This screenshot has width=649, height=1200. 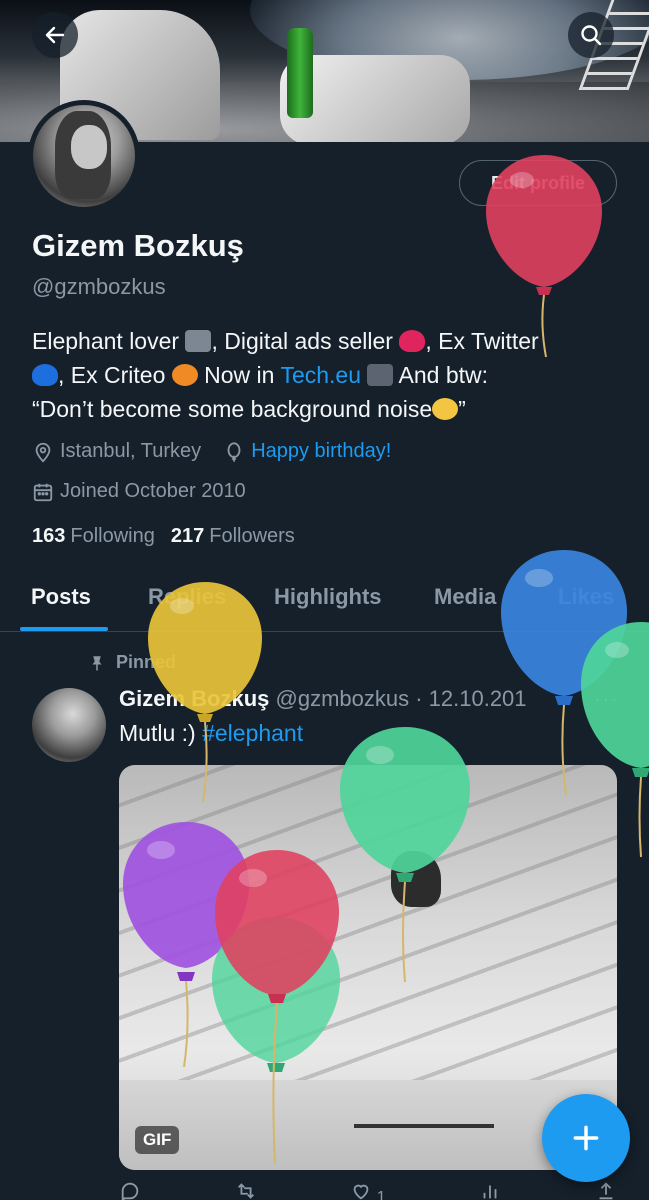 I want to click on active-tab-indicator, so click(x=64, y=629).